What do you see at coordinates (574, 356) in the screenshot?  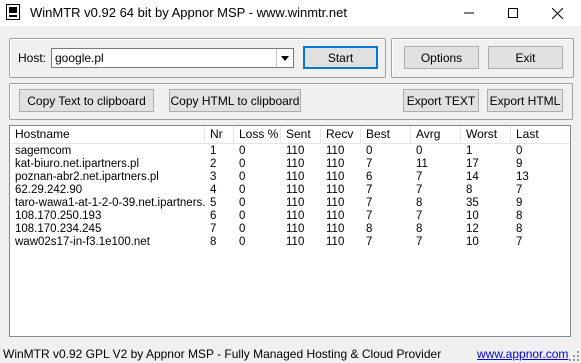 I see `resize-grip-icon` at bounding box center [574, 356].